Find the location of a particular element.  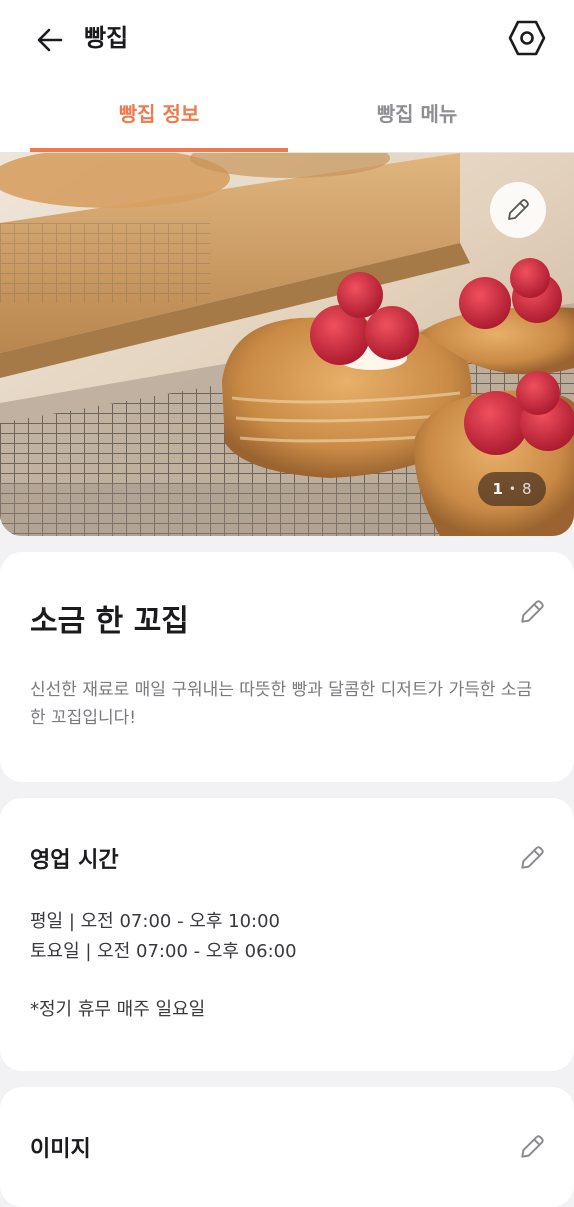

edit-shop-info-button is located at coordinates (532, 612).